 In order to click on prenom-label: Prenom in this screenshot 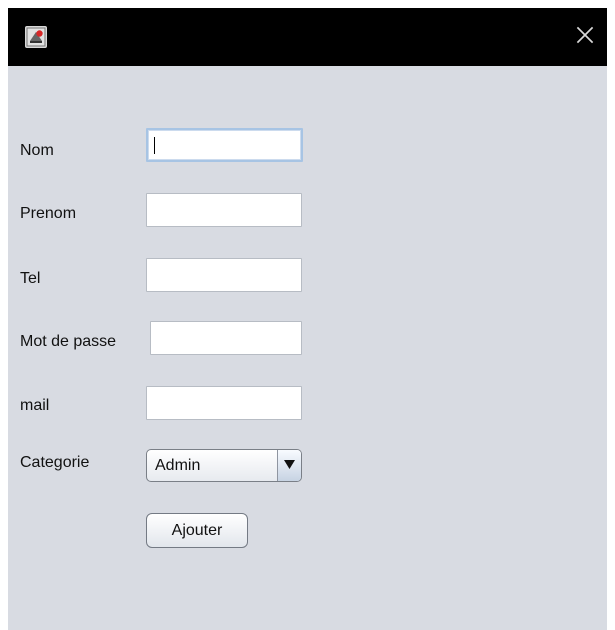, I will do `click(48, 213)`.